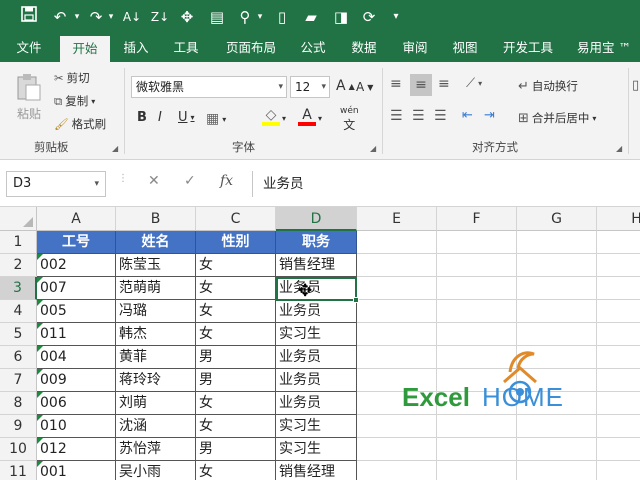  I want to click on tab-view: 视图, so click(465, 48).